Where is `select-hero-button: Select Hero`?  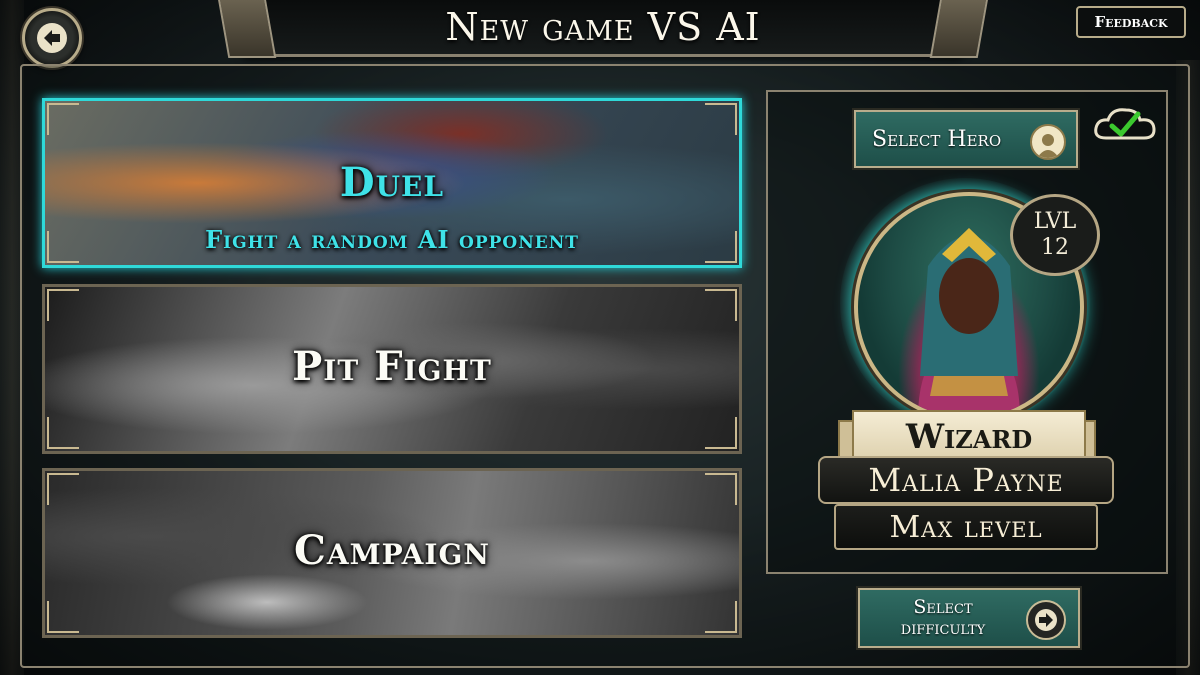 select-hero-button: Select Hero is located at coordinates (966, 139).